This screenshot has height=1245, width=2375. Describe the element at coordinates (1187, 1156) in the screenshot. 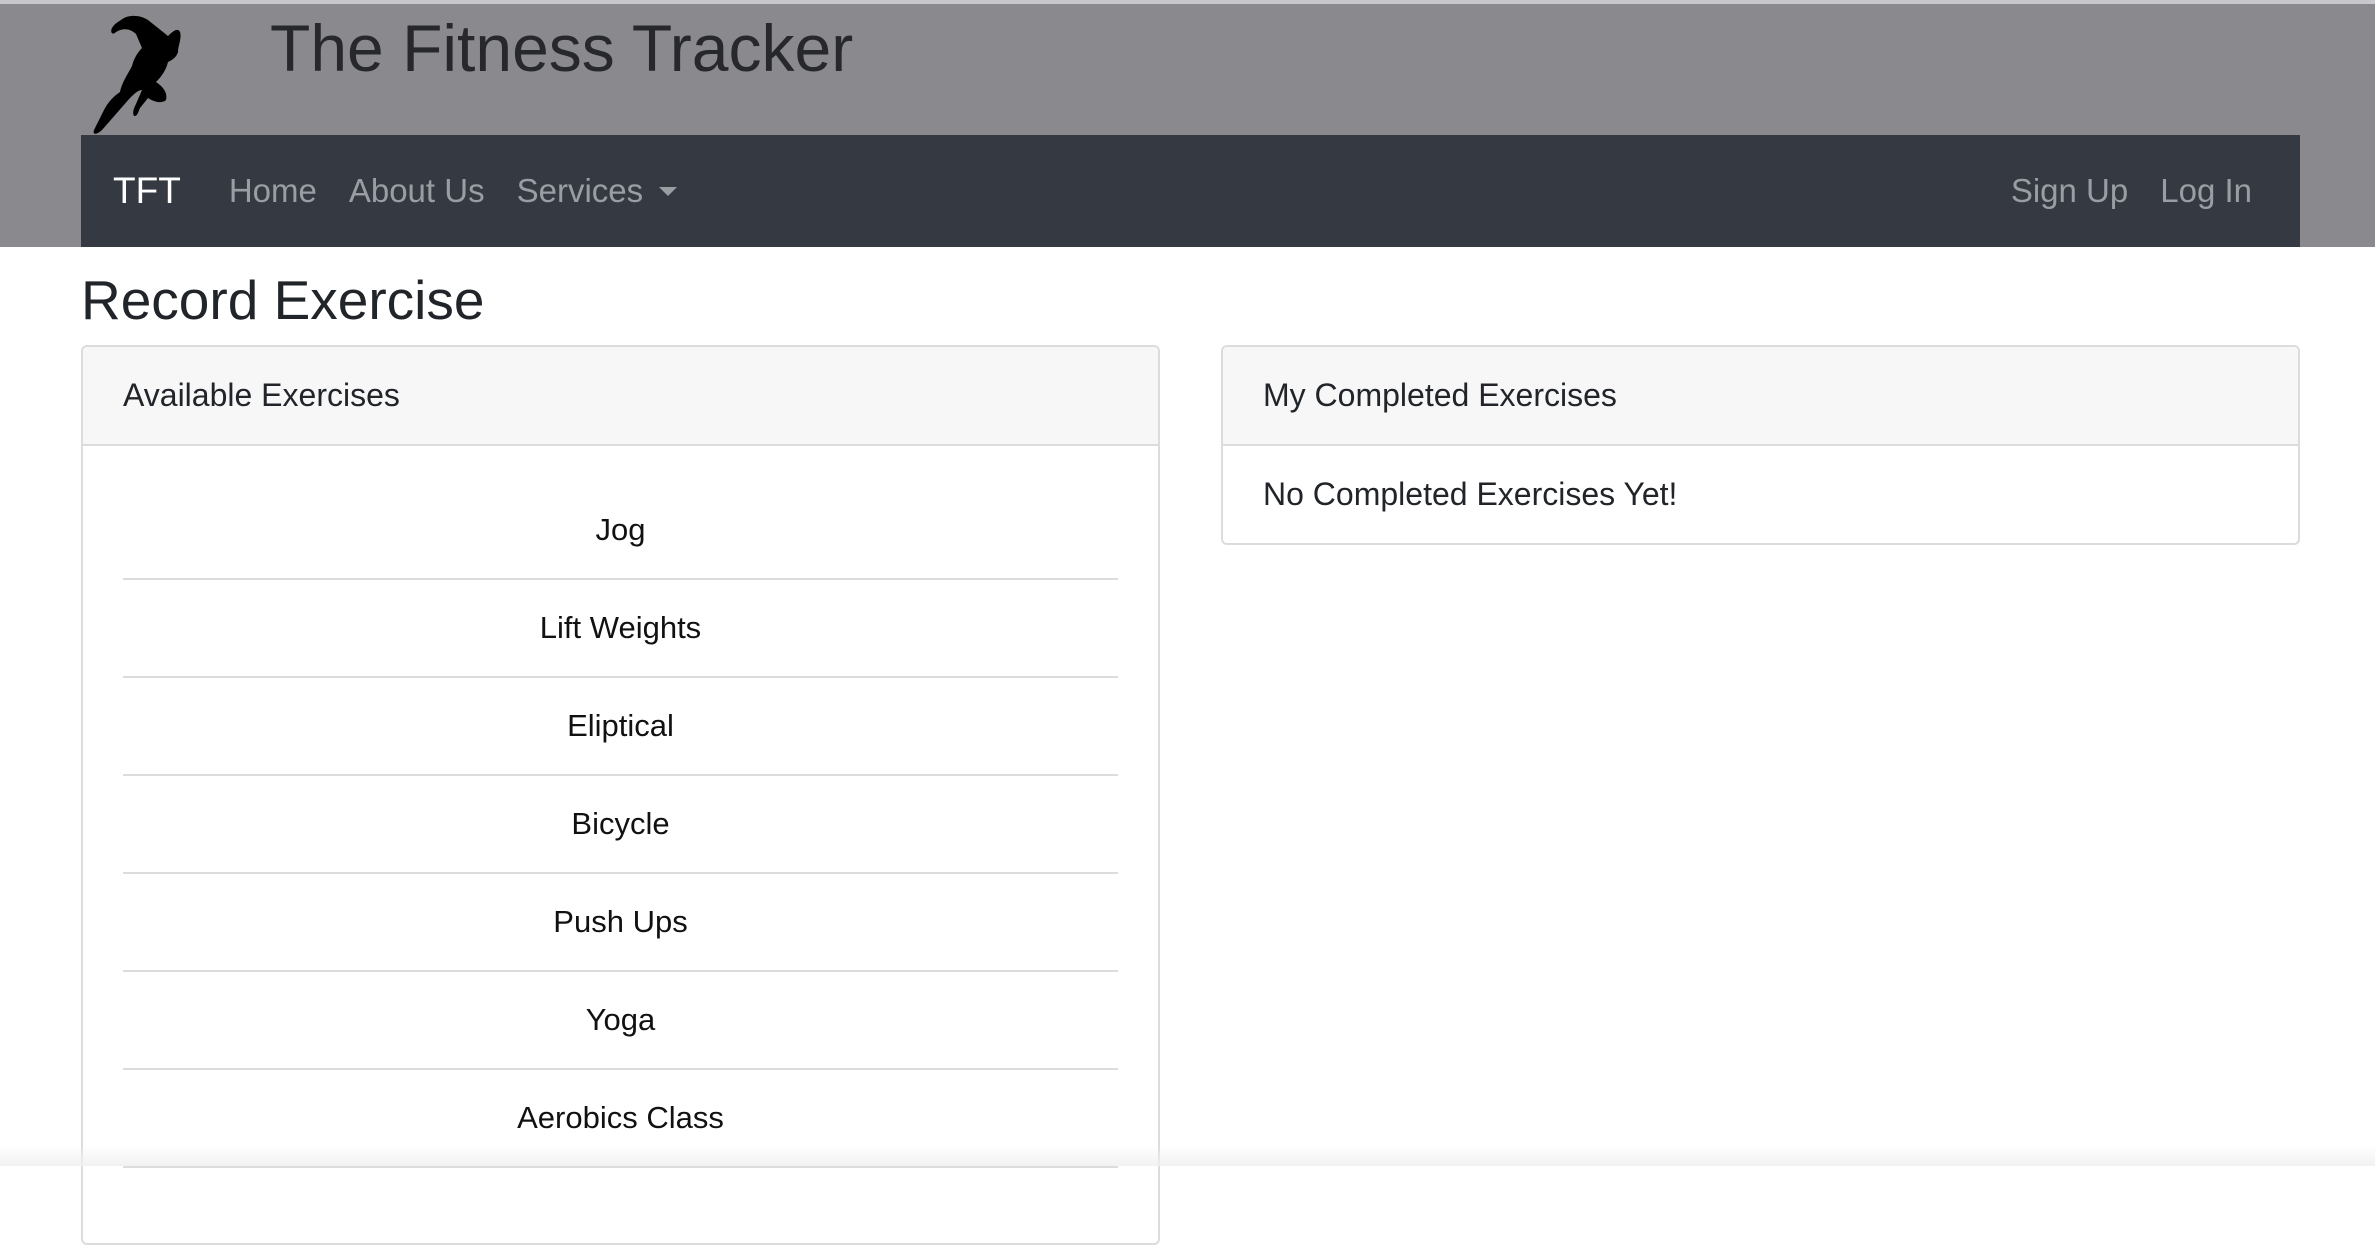

I see `bottom-fade` at that location.